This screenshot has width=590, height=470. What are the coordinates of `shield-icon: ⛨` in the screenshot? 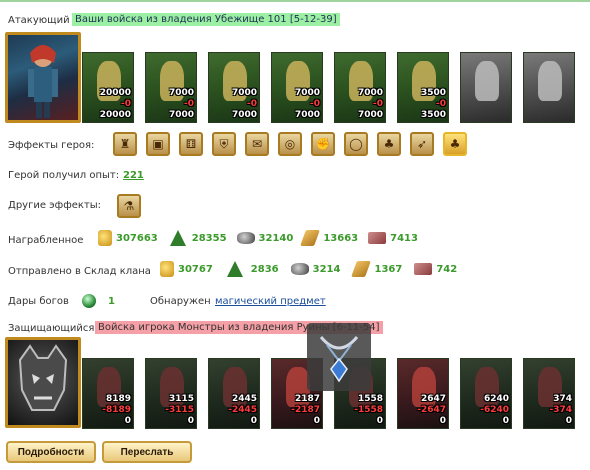 It's located at (224, 144).